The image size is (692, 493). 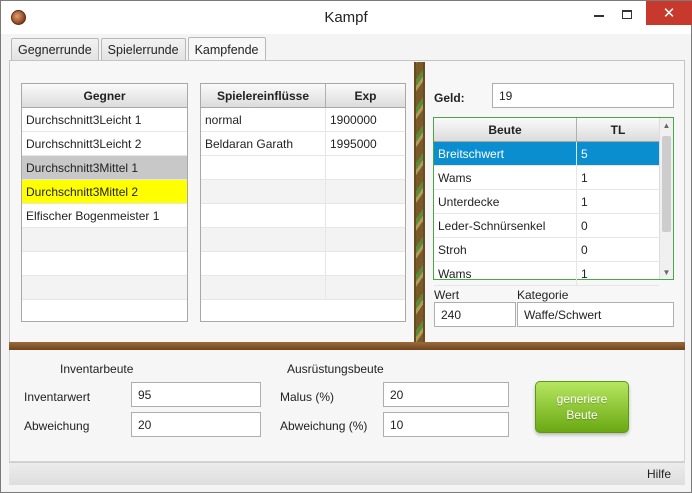 I want to click on scroll-down-icon: ▼, so click(x=666, y=272).